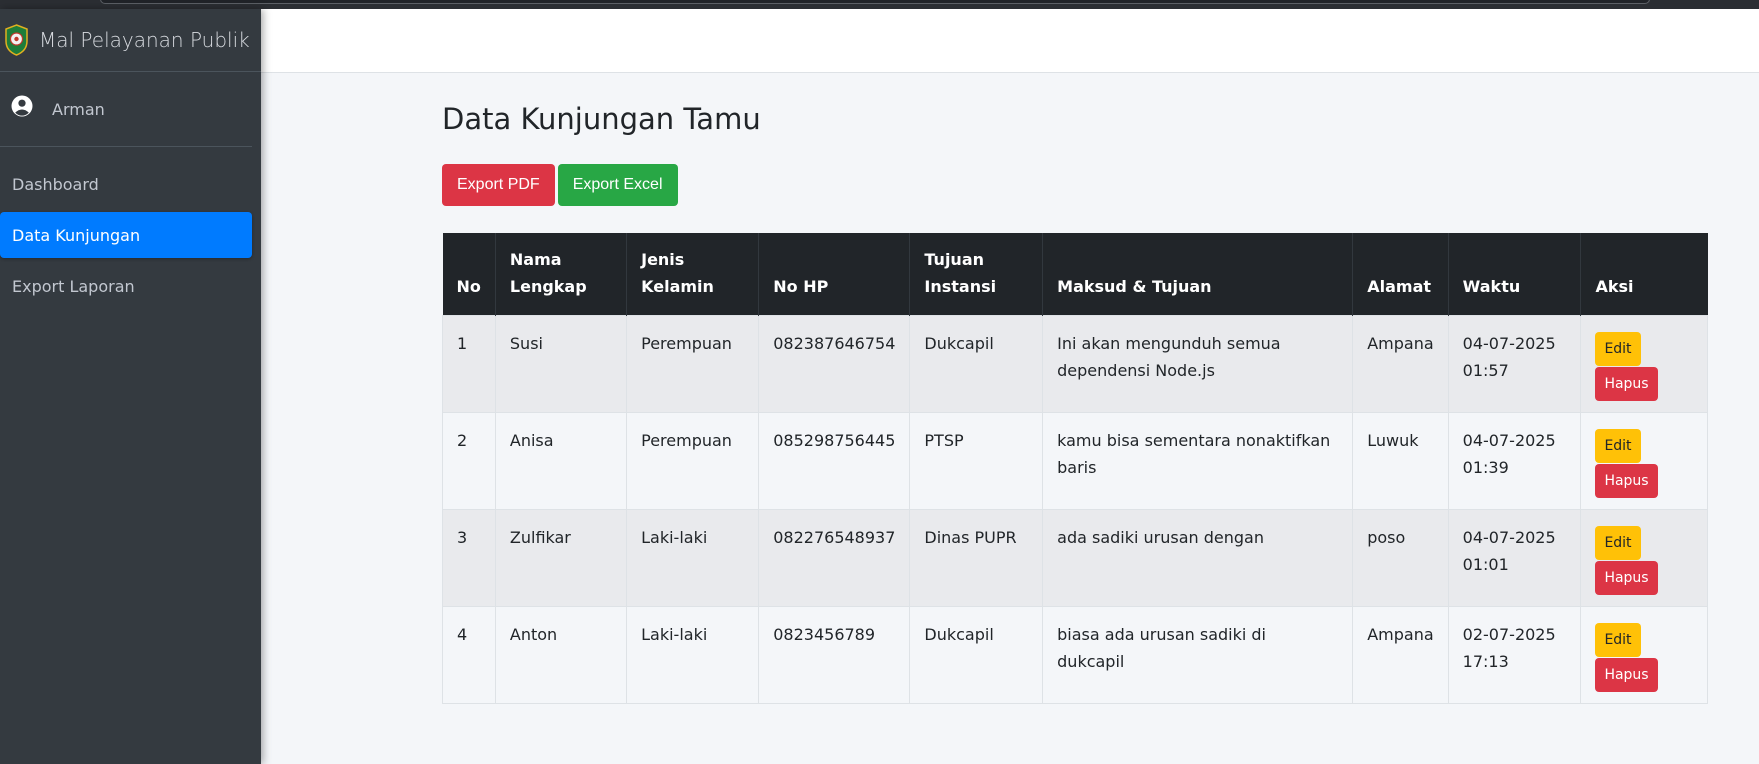 This screenshot has height=764, width=1759. Describe the element at coordinates (469, 557) in the screenshot. I see `cell-no: 3` at that location.